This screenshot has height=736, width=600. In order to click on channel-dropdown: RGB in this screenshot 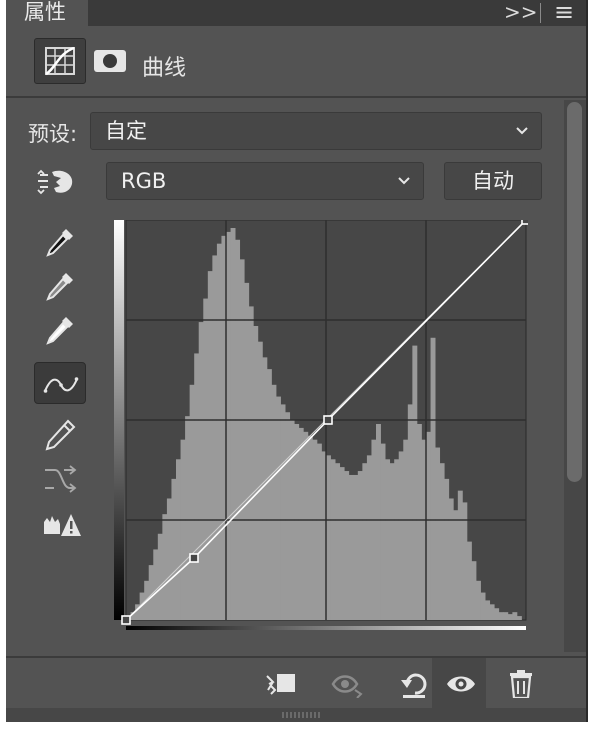, I will do `click(265, 181)`.